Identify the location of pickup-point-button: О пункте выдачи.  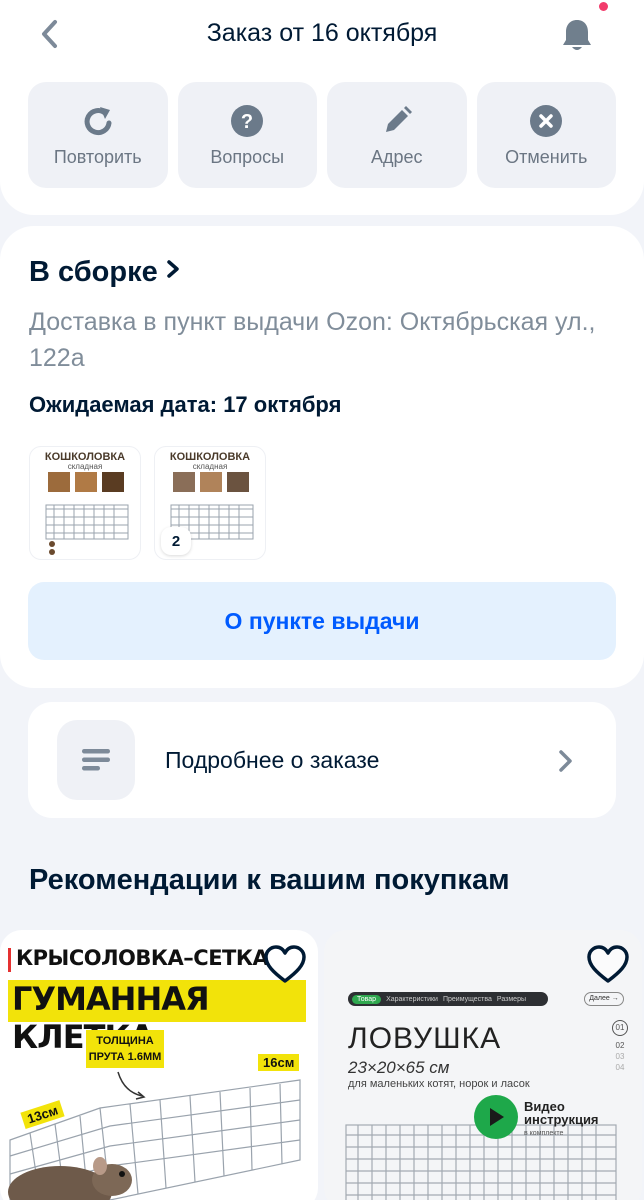
(322, 621).